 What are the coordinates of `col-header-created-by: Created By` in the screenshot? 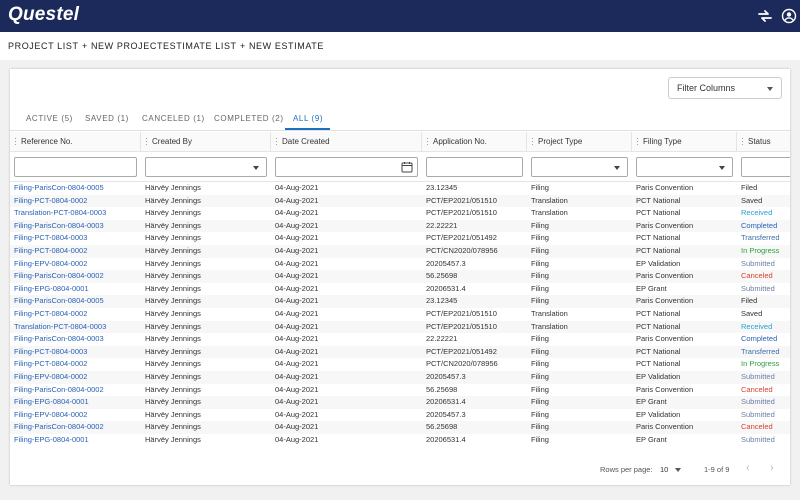 It's located at (206, 142).